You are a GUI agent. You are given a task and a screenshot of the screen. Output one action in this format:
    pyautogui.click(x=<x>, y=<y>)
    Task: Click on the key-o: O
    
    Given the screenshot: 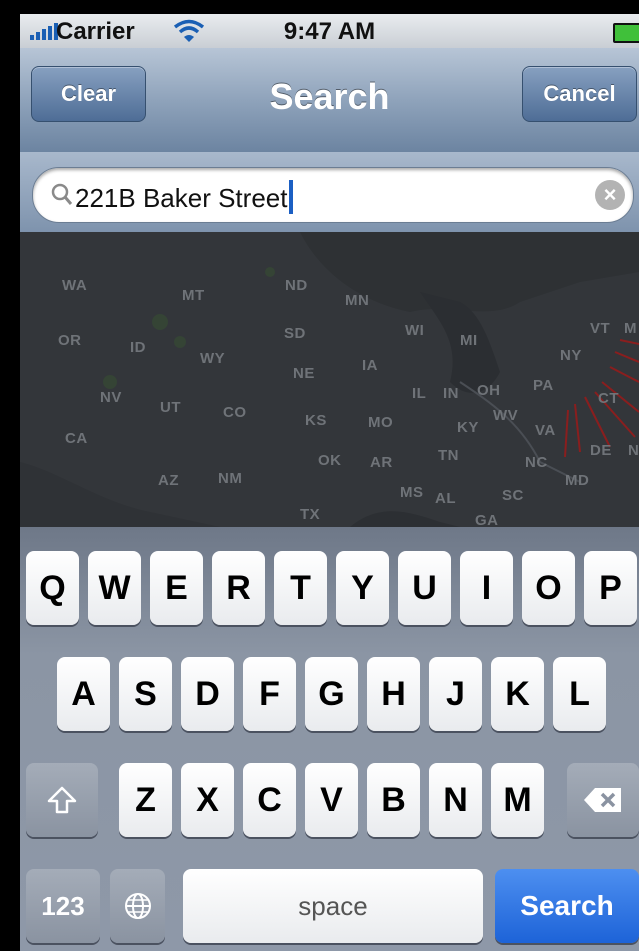 What is the action you would take?
    pyautogui.click(x=548, y=588)
    